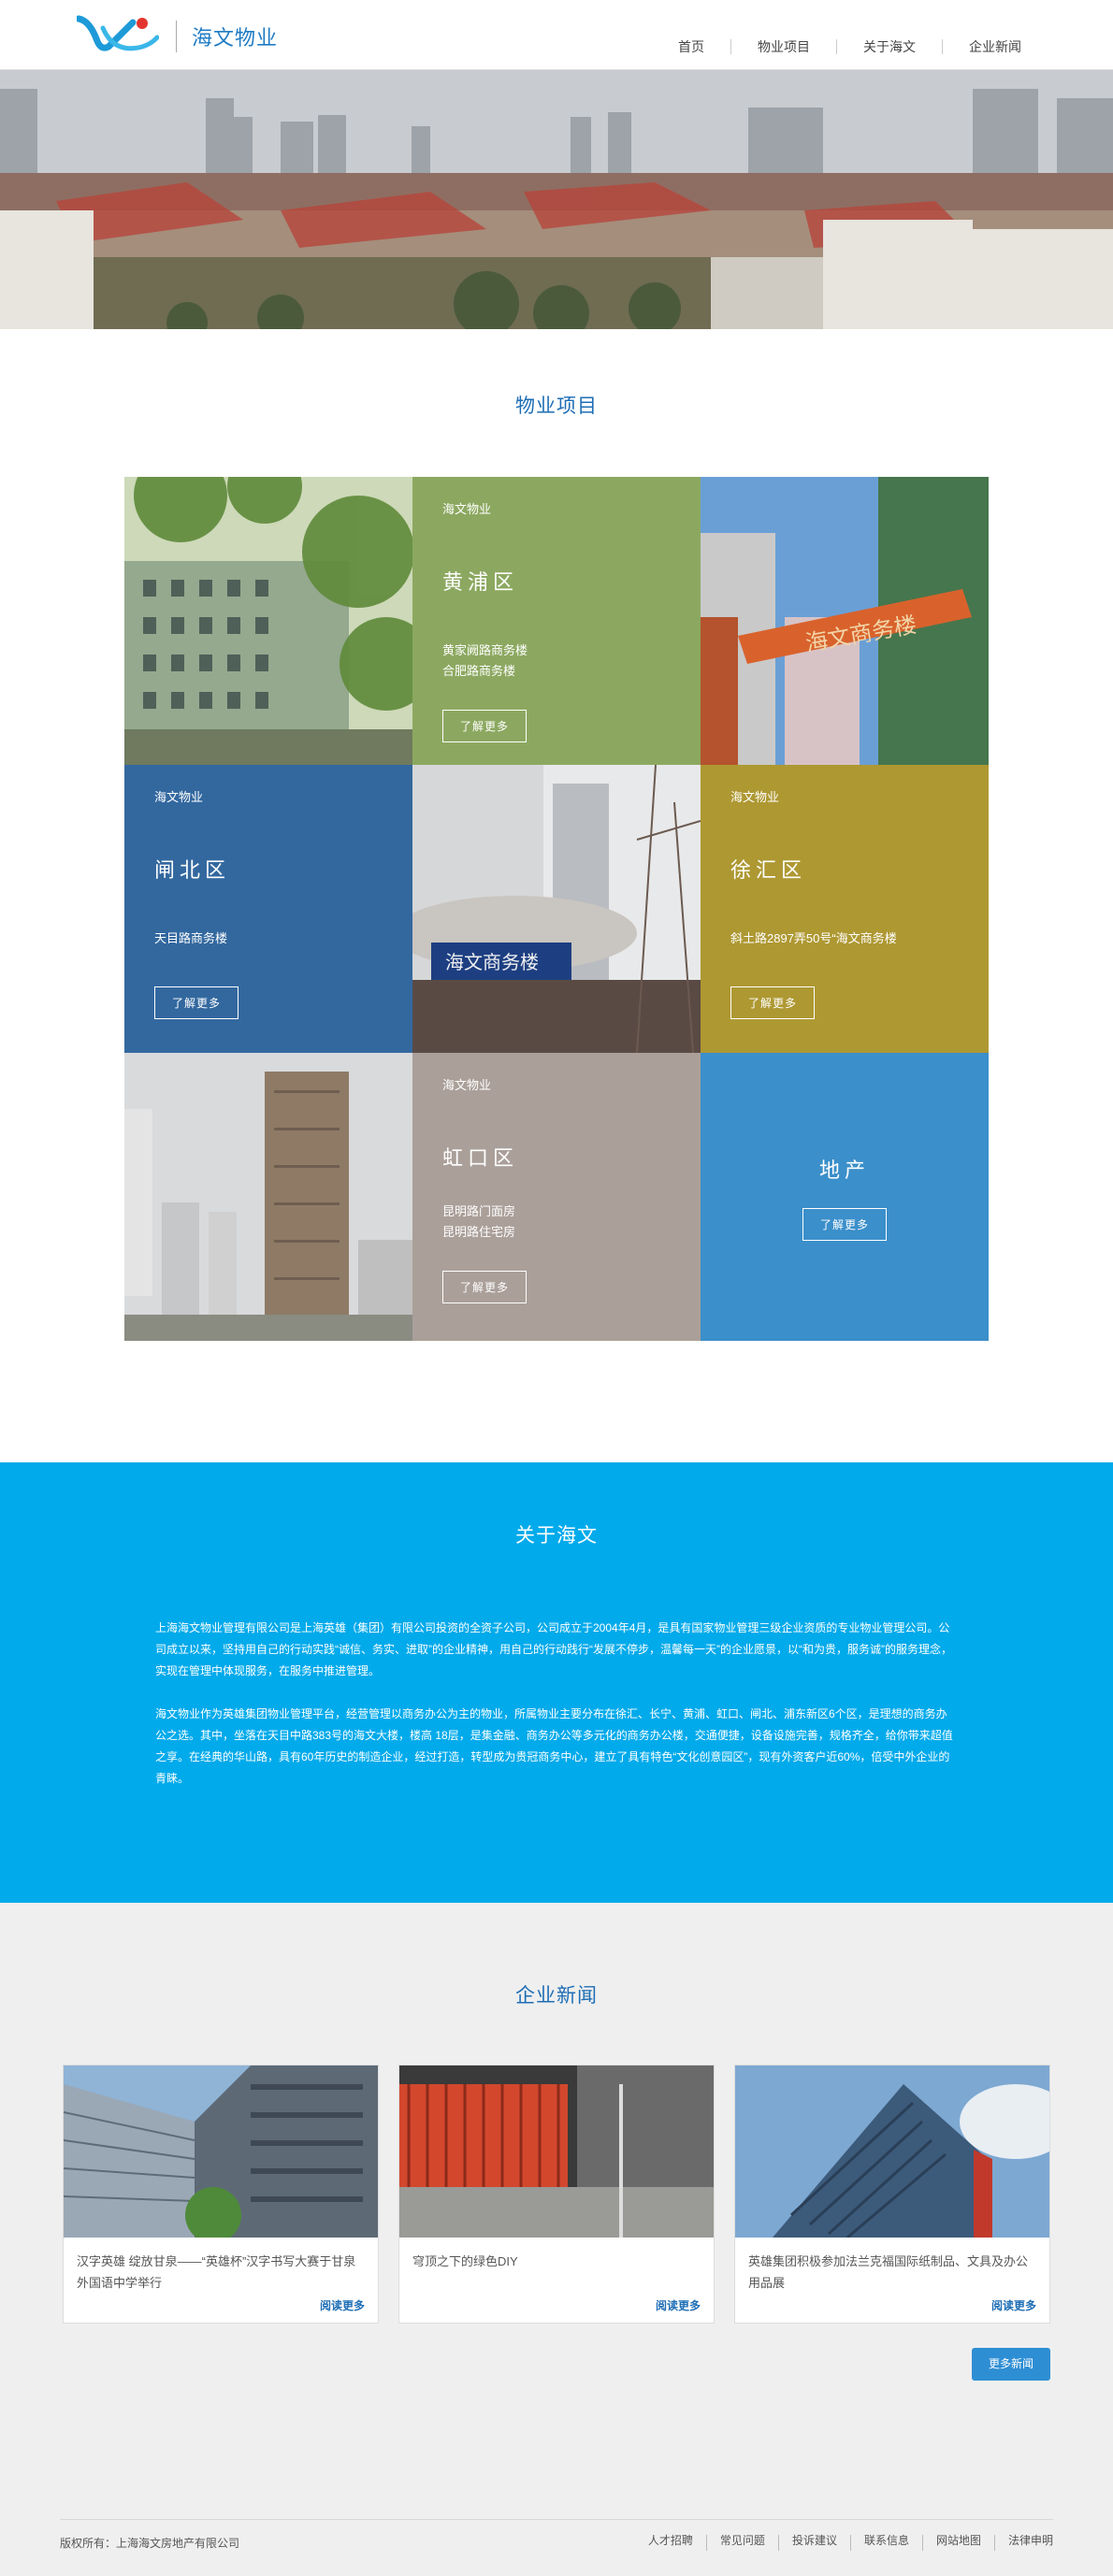 The image size is (1113, 2576). Describe the element at coordinates (1023, 2543) in the screenshot. I see `footer-link-legal: 法律申明` at that location.